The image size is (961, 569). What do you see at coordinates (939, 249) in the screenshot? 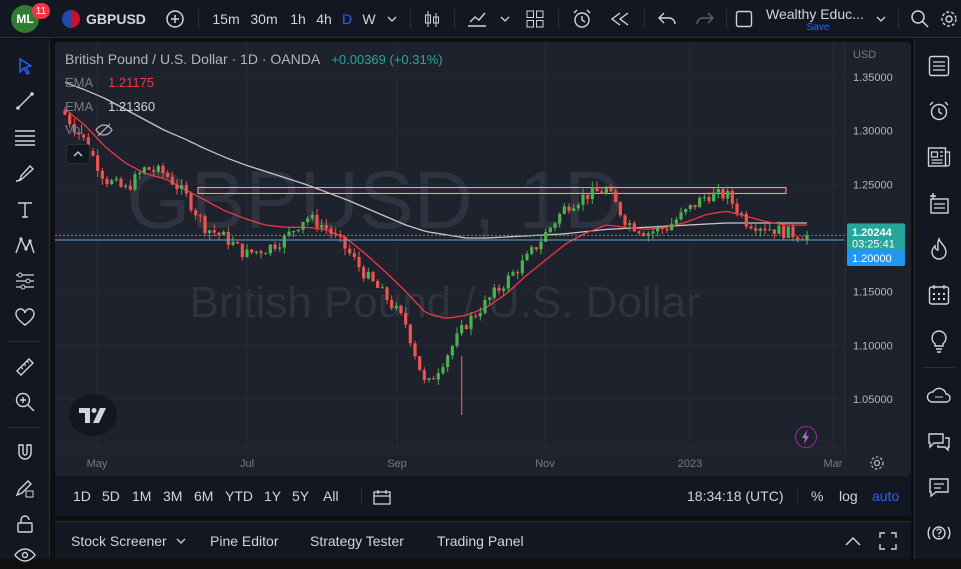
I see `hotlists-button` at bounding box center [939, 249].